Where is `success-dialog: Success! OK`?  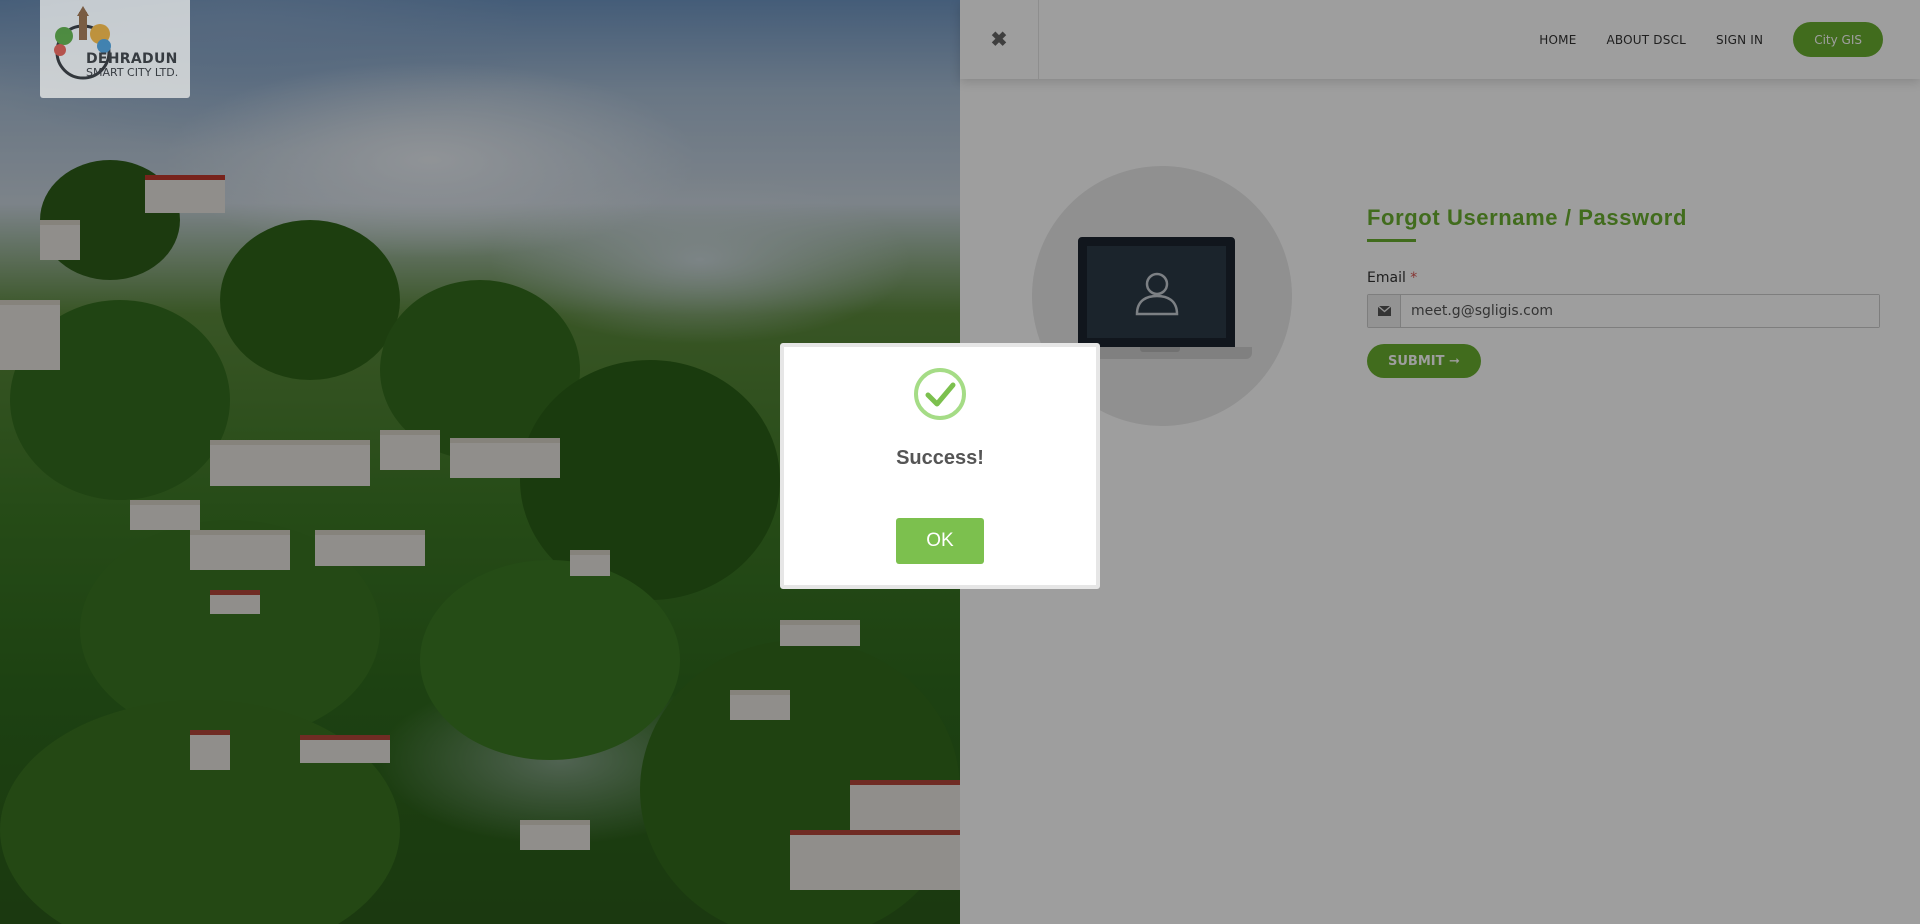 success-dialog: Success! OK is located at coordinates (940, 466).